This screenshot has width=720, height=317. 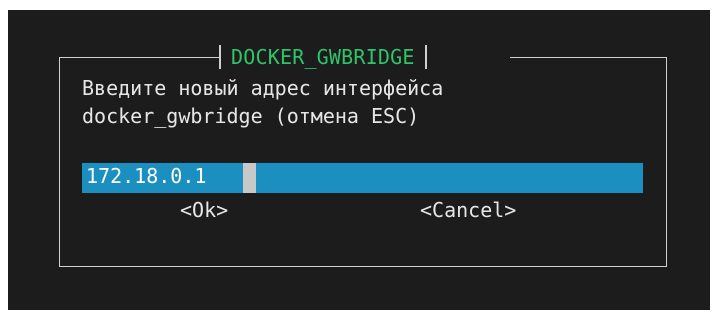 I want to click on prompt-text-line-2: docker_gwbridge (отмена ESC), so click(x=251, y=116).